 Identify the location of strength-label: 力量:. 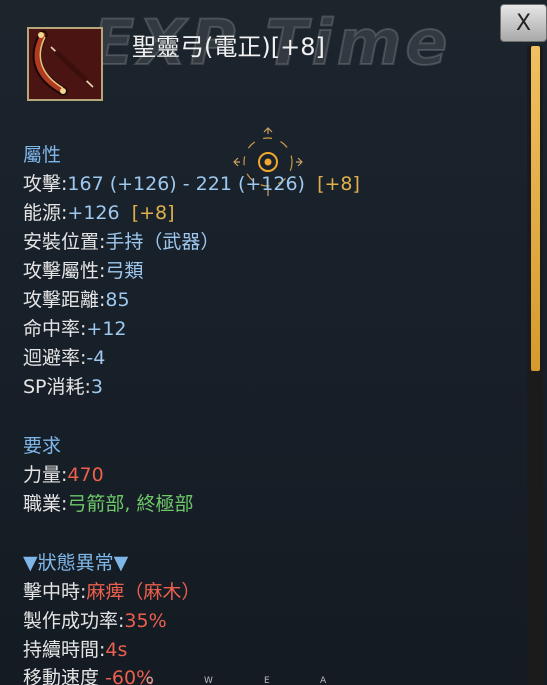
(45, 475).